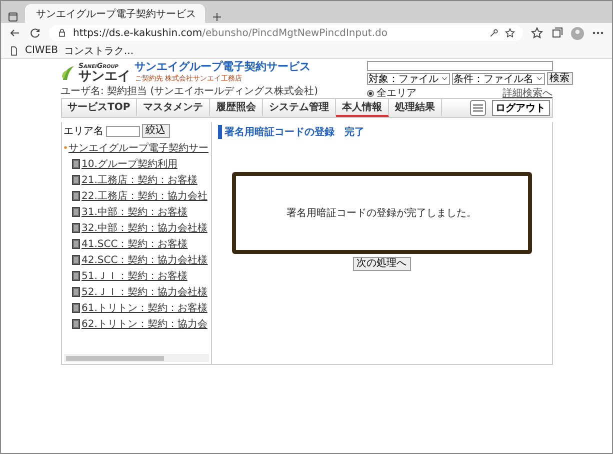 The width and height of the screenshot is (613, 454). I want to click on url-text: https://ds.e-kakushin.com/ebunsho/PincdMgtNewPincdInput.do, so click(230, 33).